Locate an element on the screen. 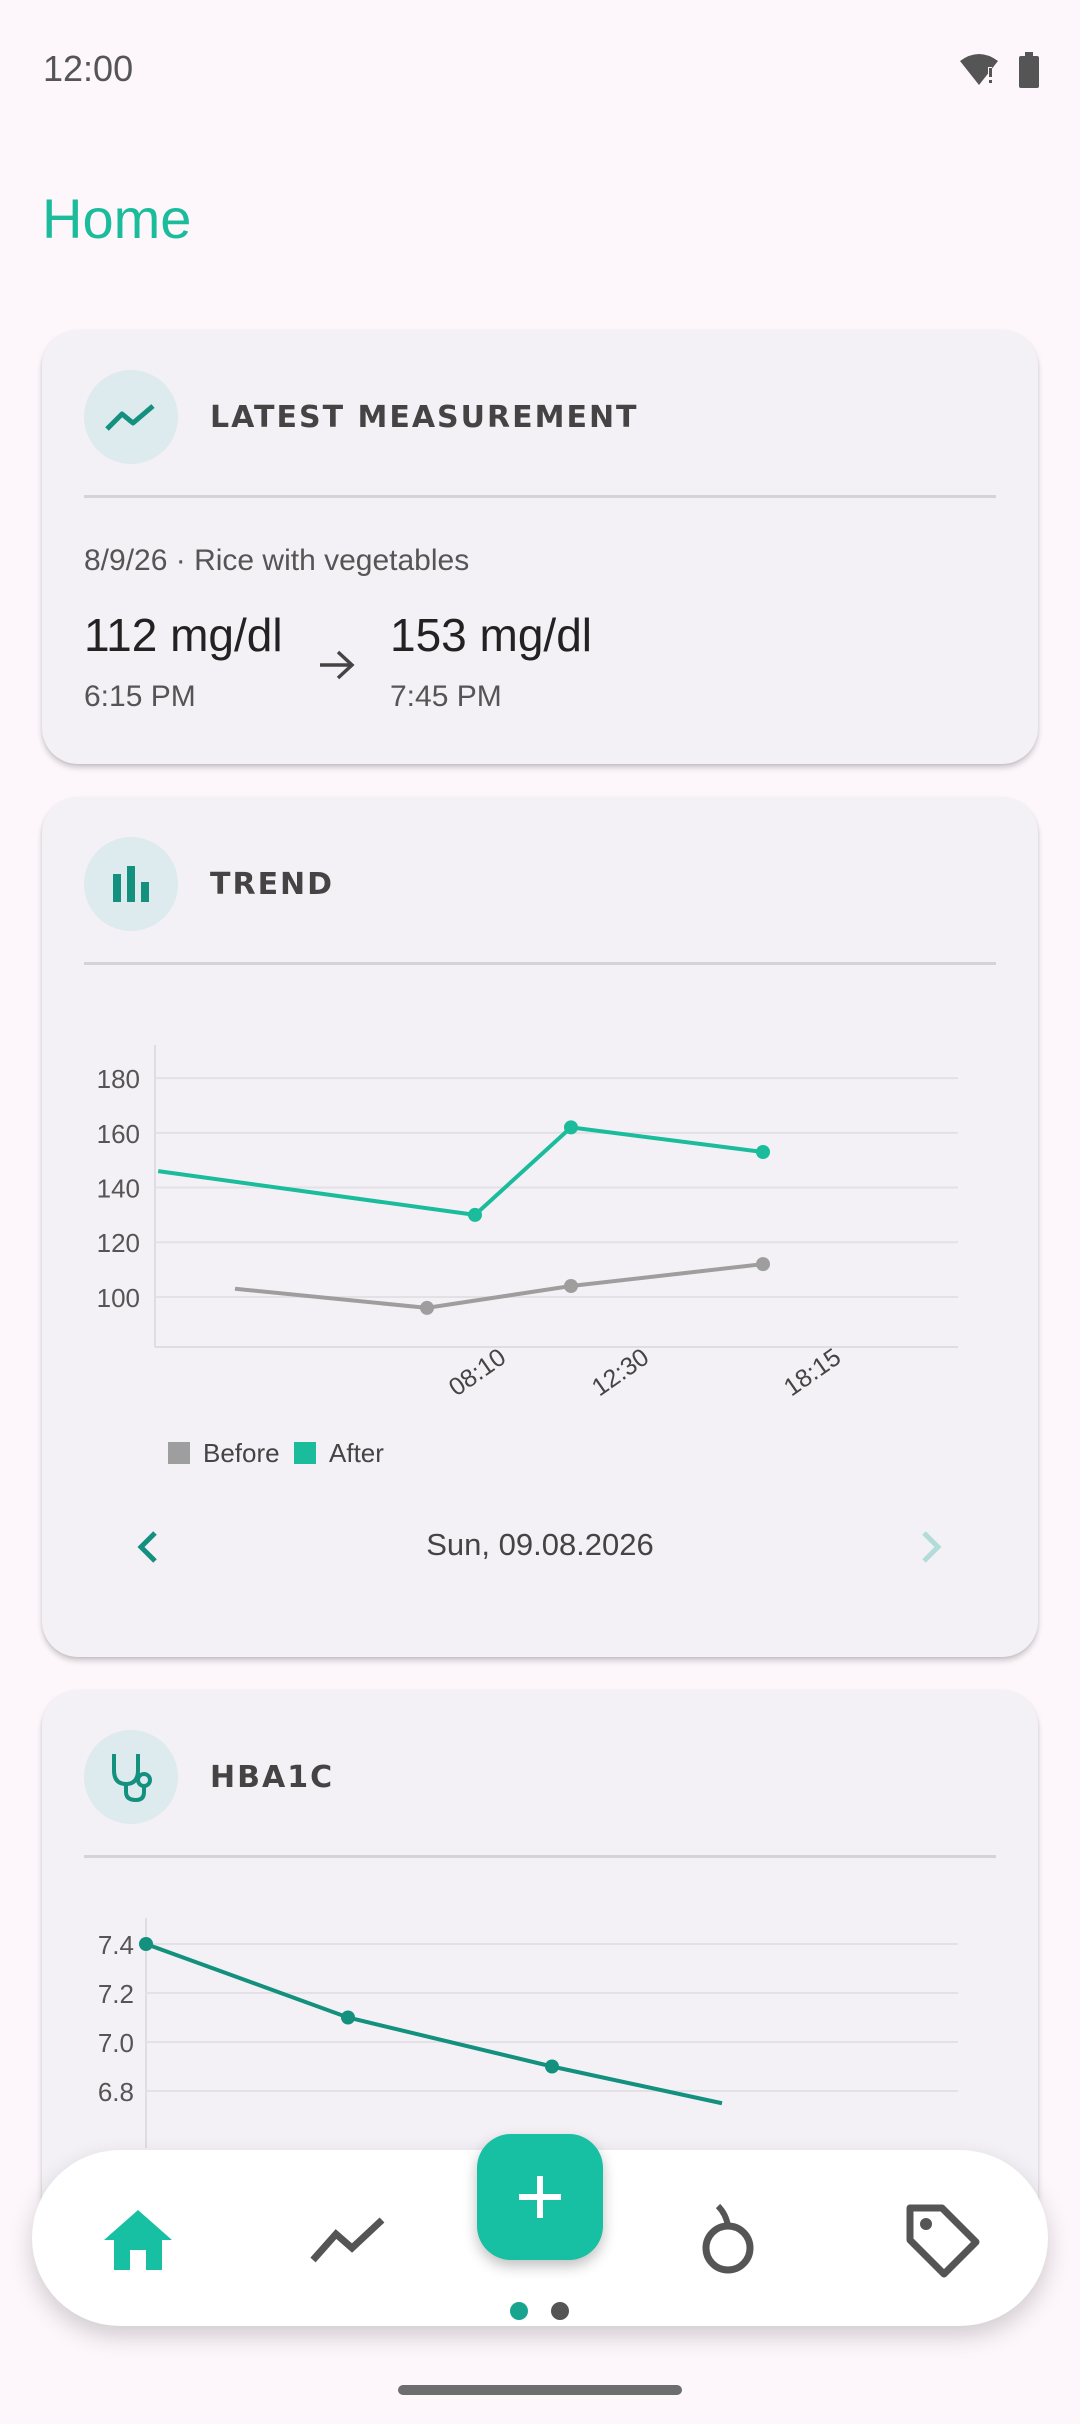  y-tick-label: 160 is located at coordinates (118, 1134).